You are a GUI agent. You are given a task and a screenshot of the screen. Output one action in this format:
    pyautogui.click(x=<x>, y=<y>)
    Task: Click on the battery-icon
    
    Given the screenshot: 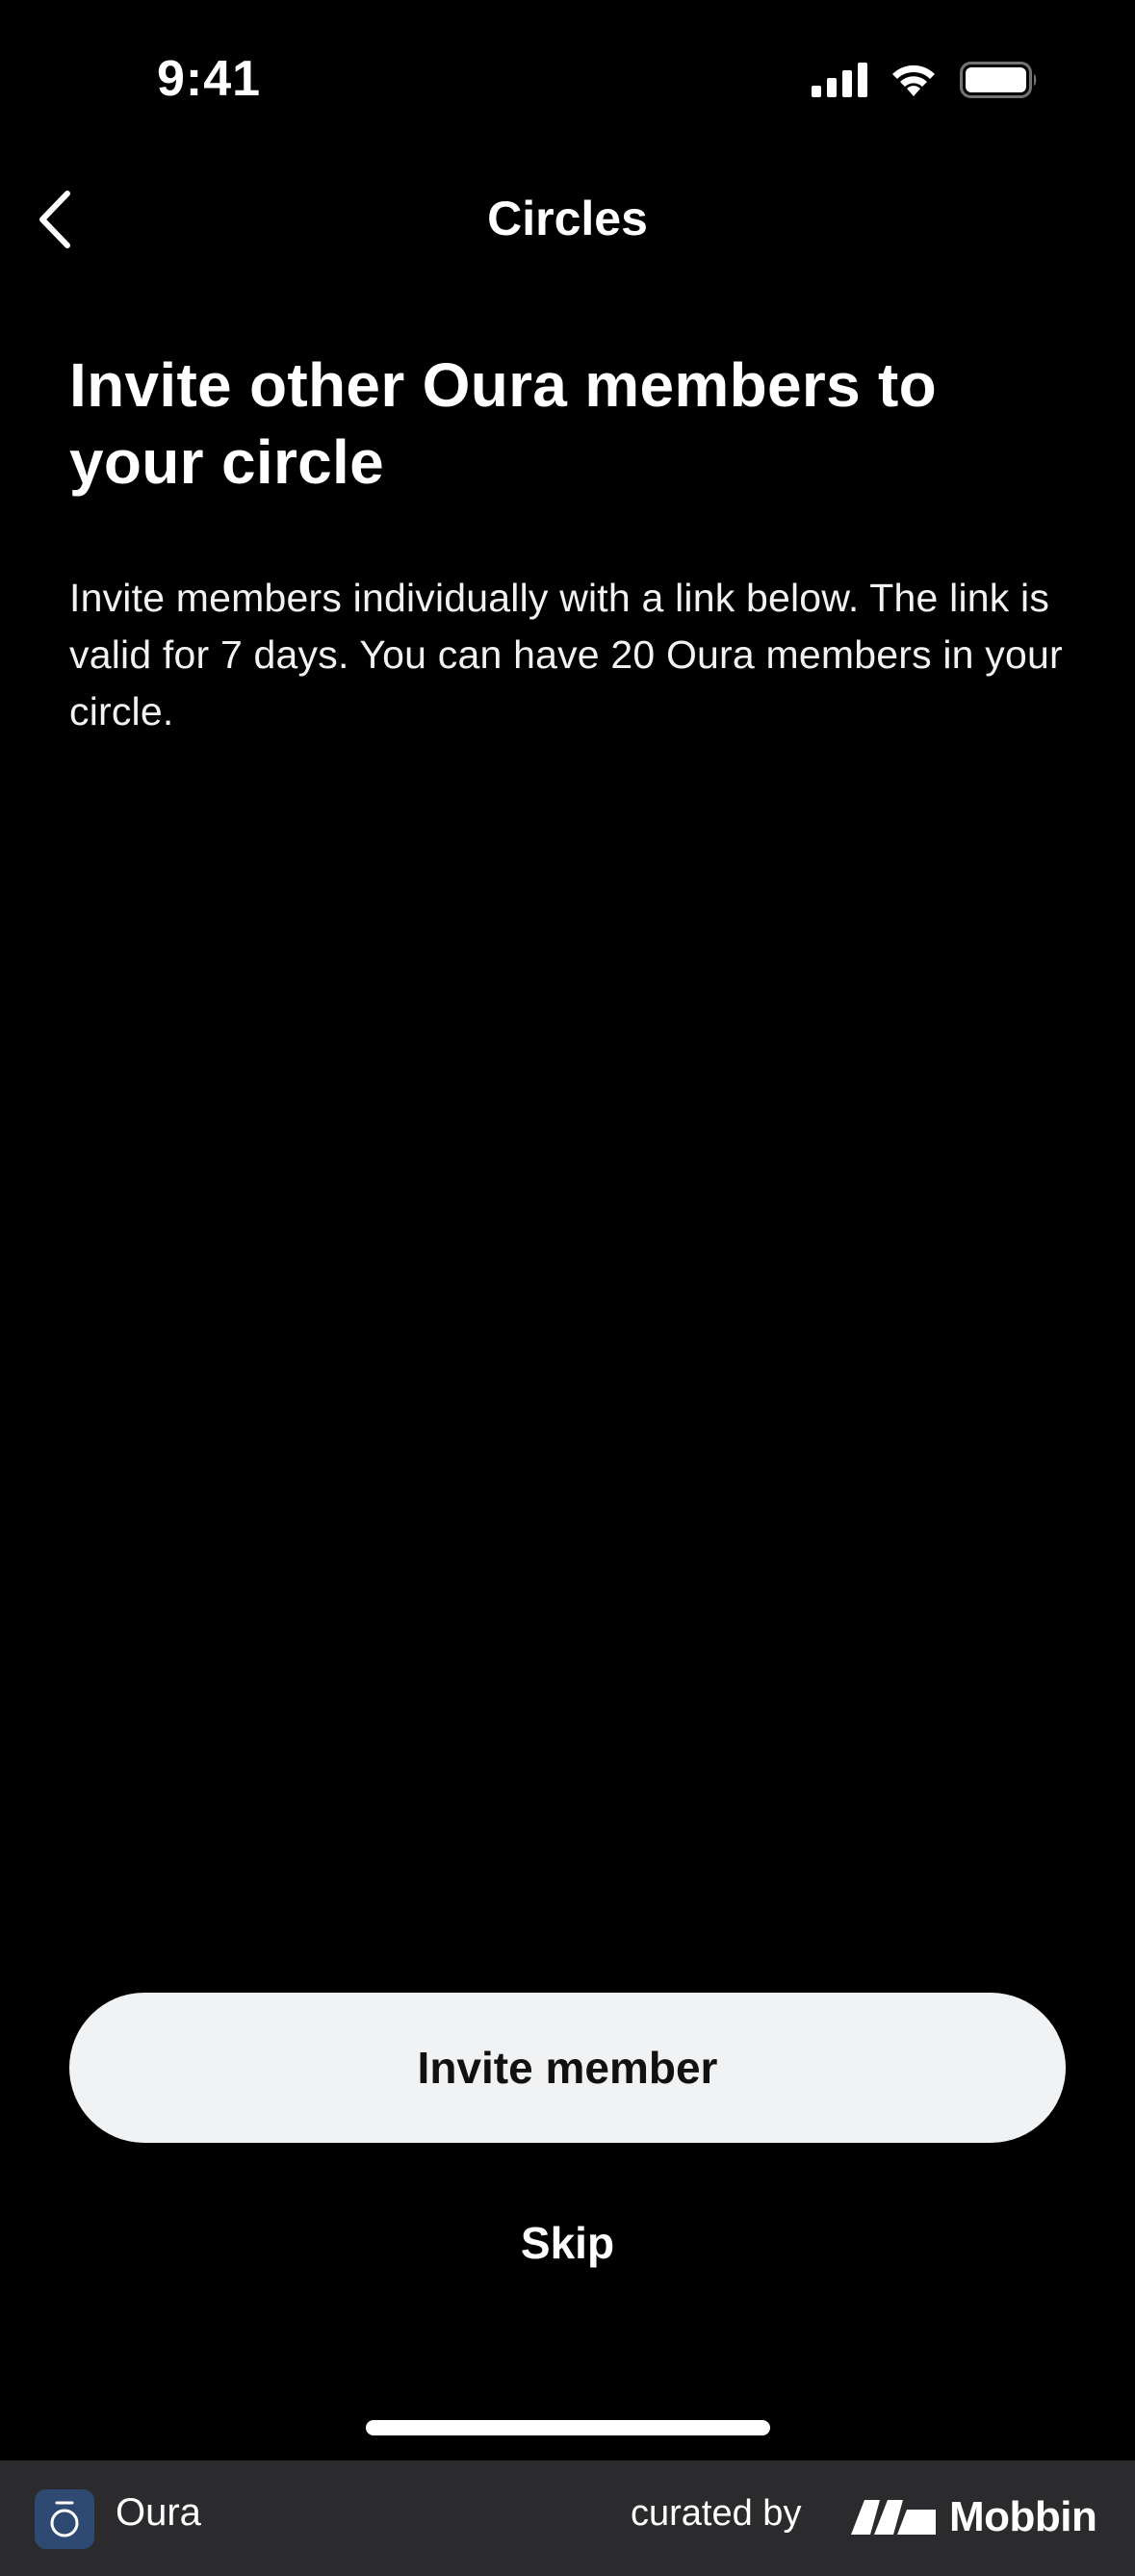 What is the action you would take?
    pyautogui.click(x=999, y=82)
    